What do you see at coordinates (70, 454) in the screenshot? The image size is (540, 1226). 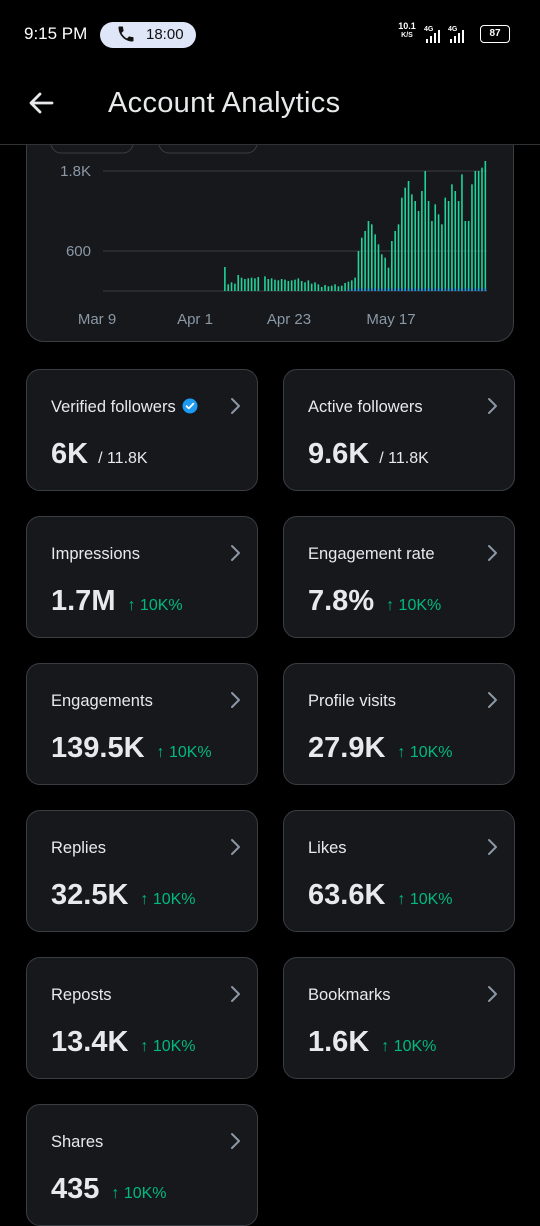 I see `stat-value: 6K` at bounding box center [70, 454].